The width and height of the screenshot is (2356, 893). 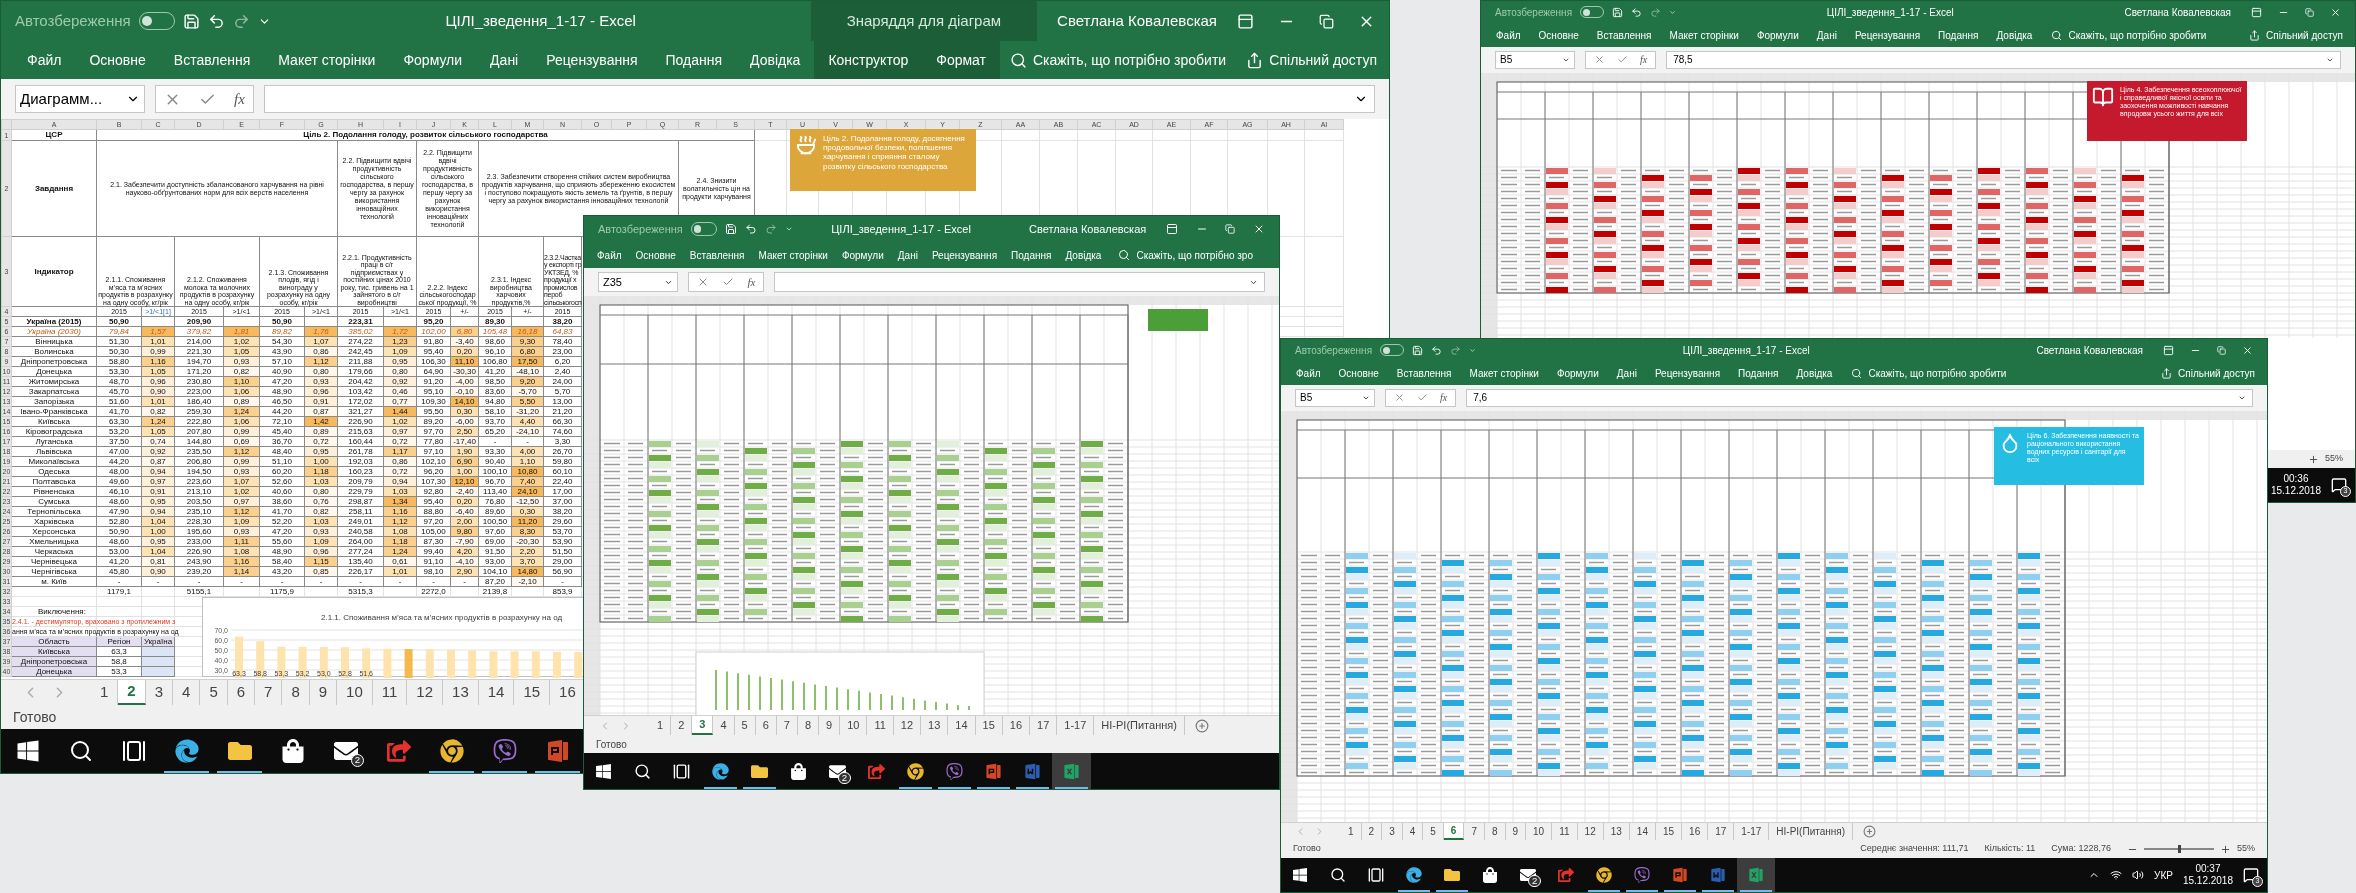 I want to click on clock: 00:37 15.12.2018, so click(x=2207, y=875).